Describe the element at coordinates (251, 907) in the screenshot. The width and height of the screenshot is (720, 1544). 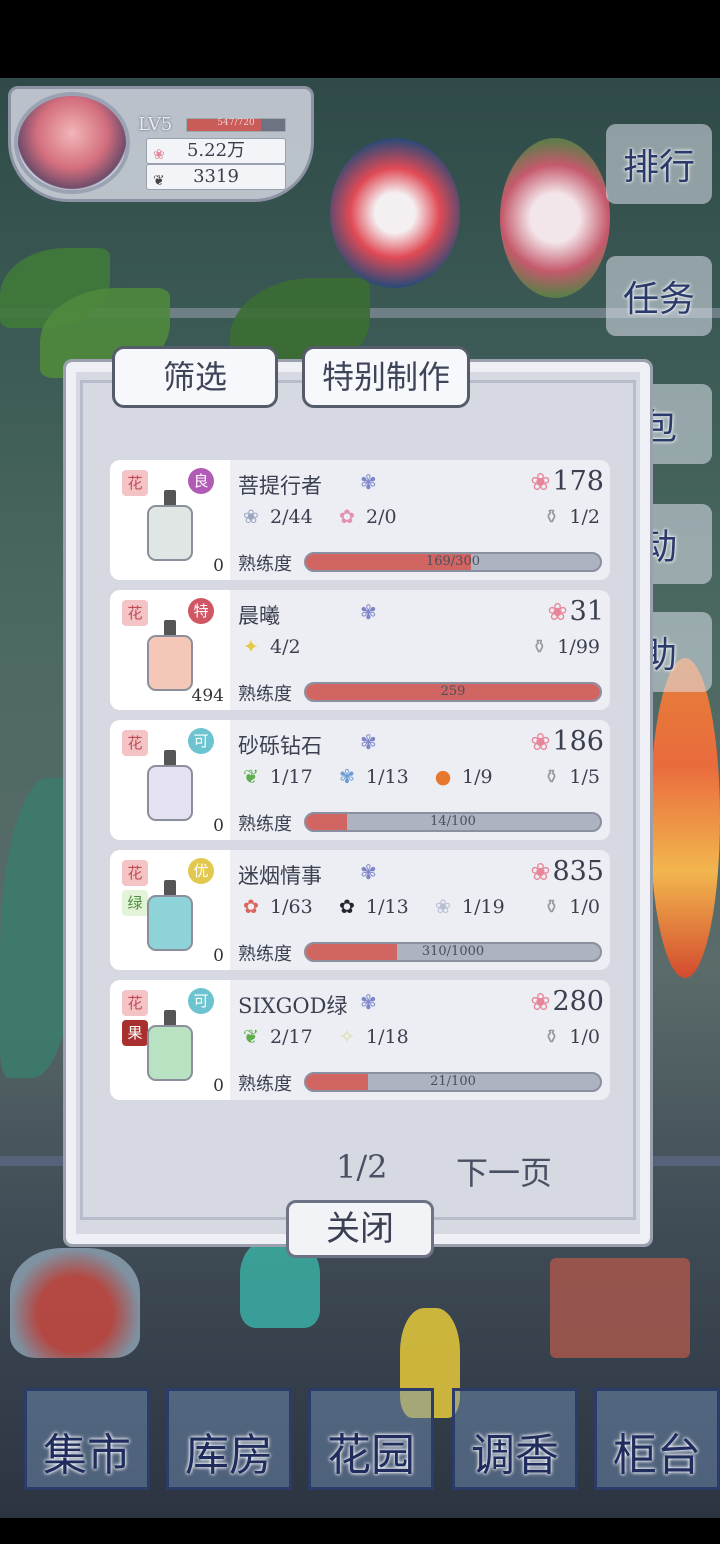
I see `red-rose-icon: ✿` at that location.